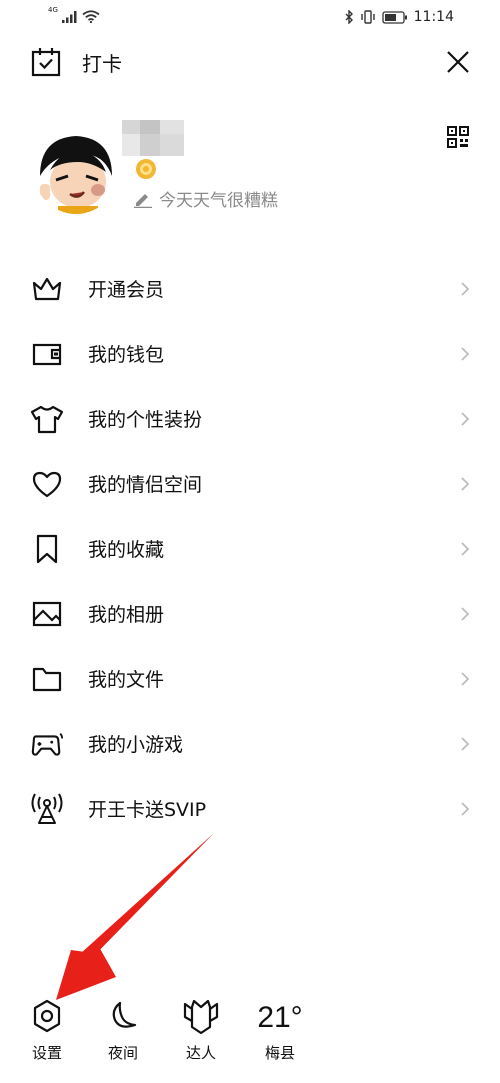 This screenshot has height=1083, width=500. I want to click on expert-label: 达人, so click(200, 1053).